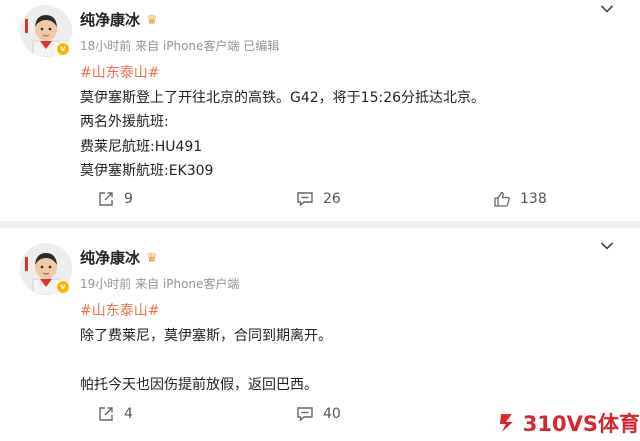 The width and height of the screenshot is (640, 441). I want to click on post-line: 莫伊塞斯航班:EK309, so click(147, 171).